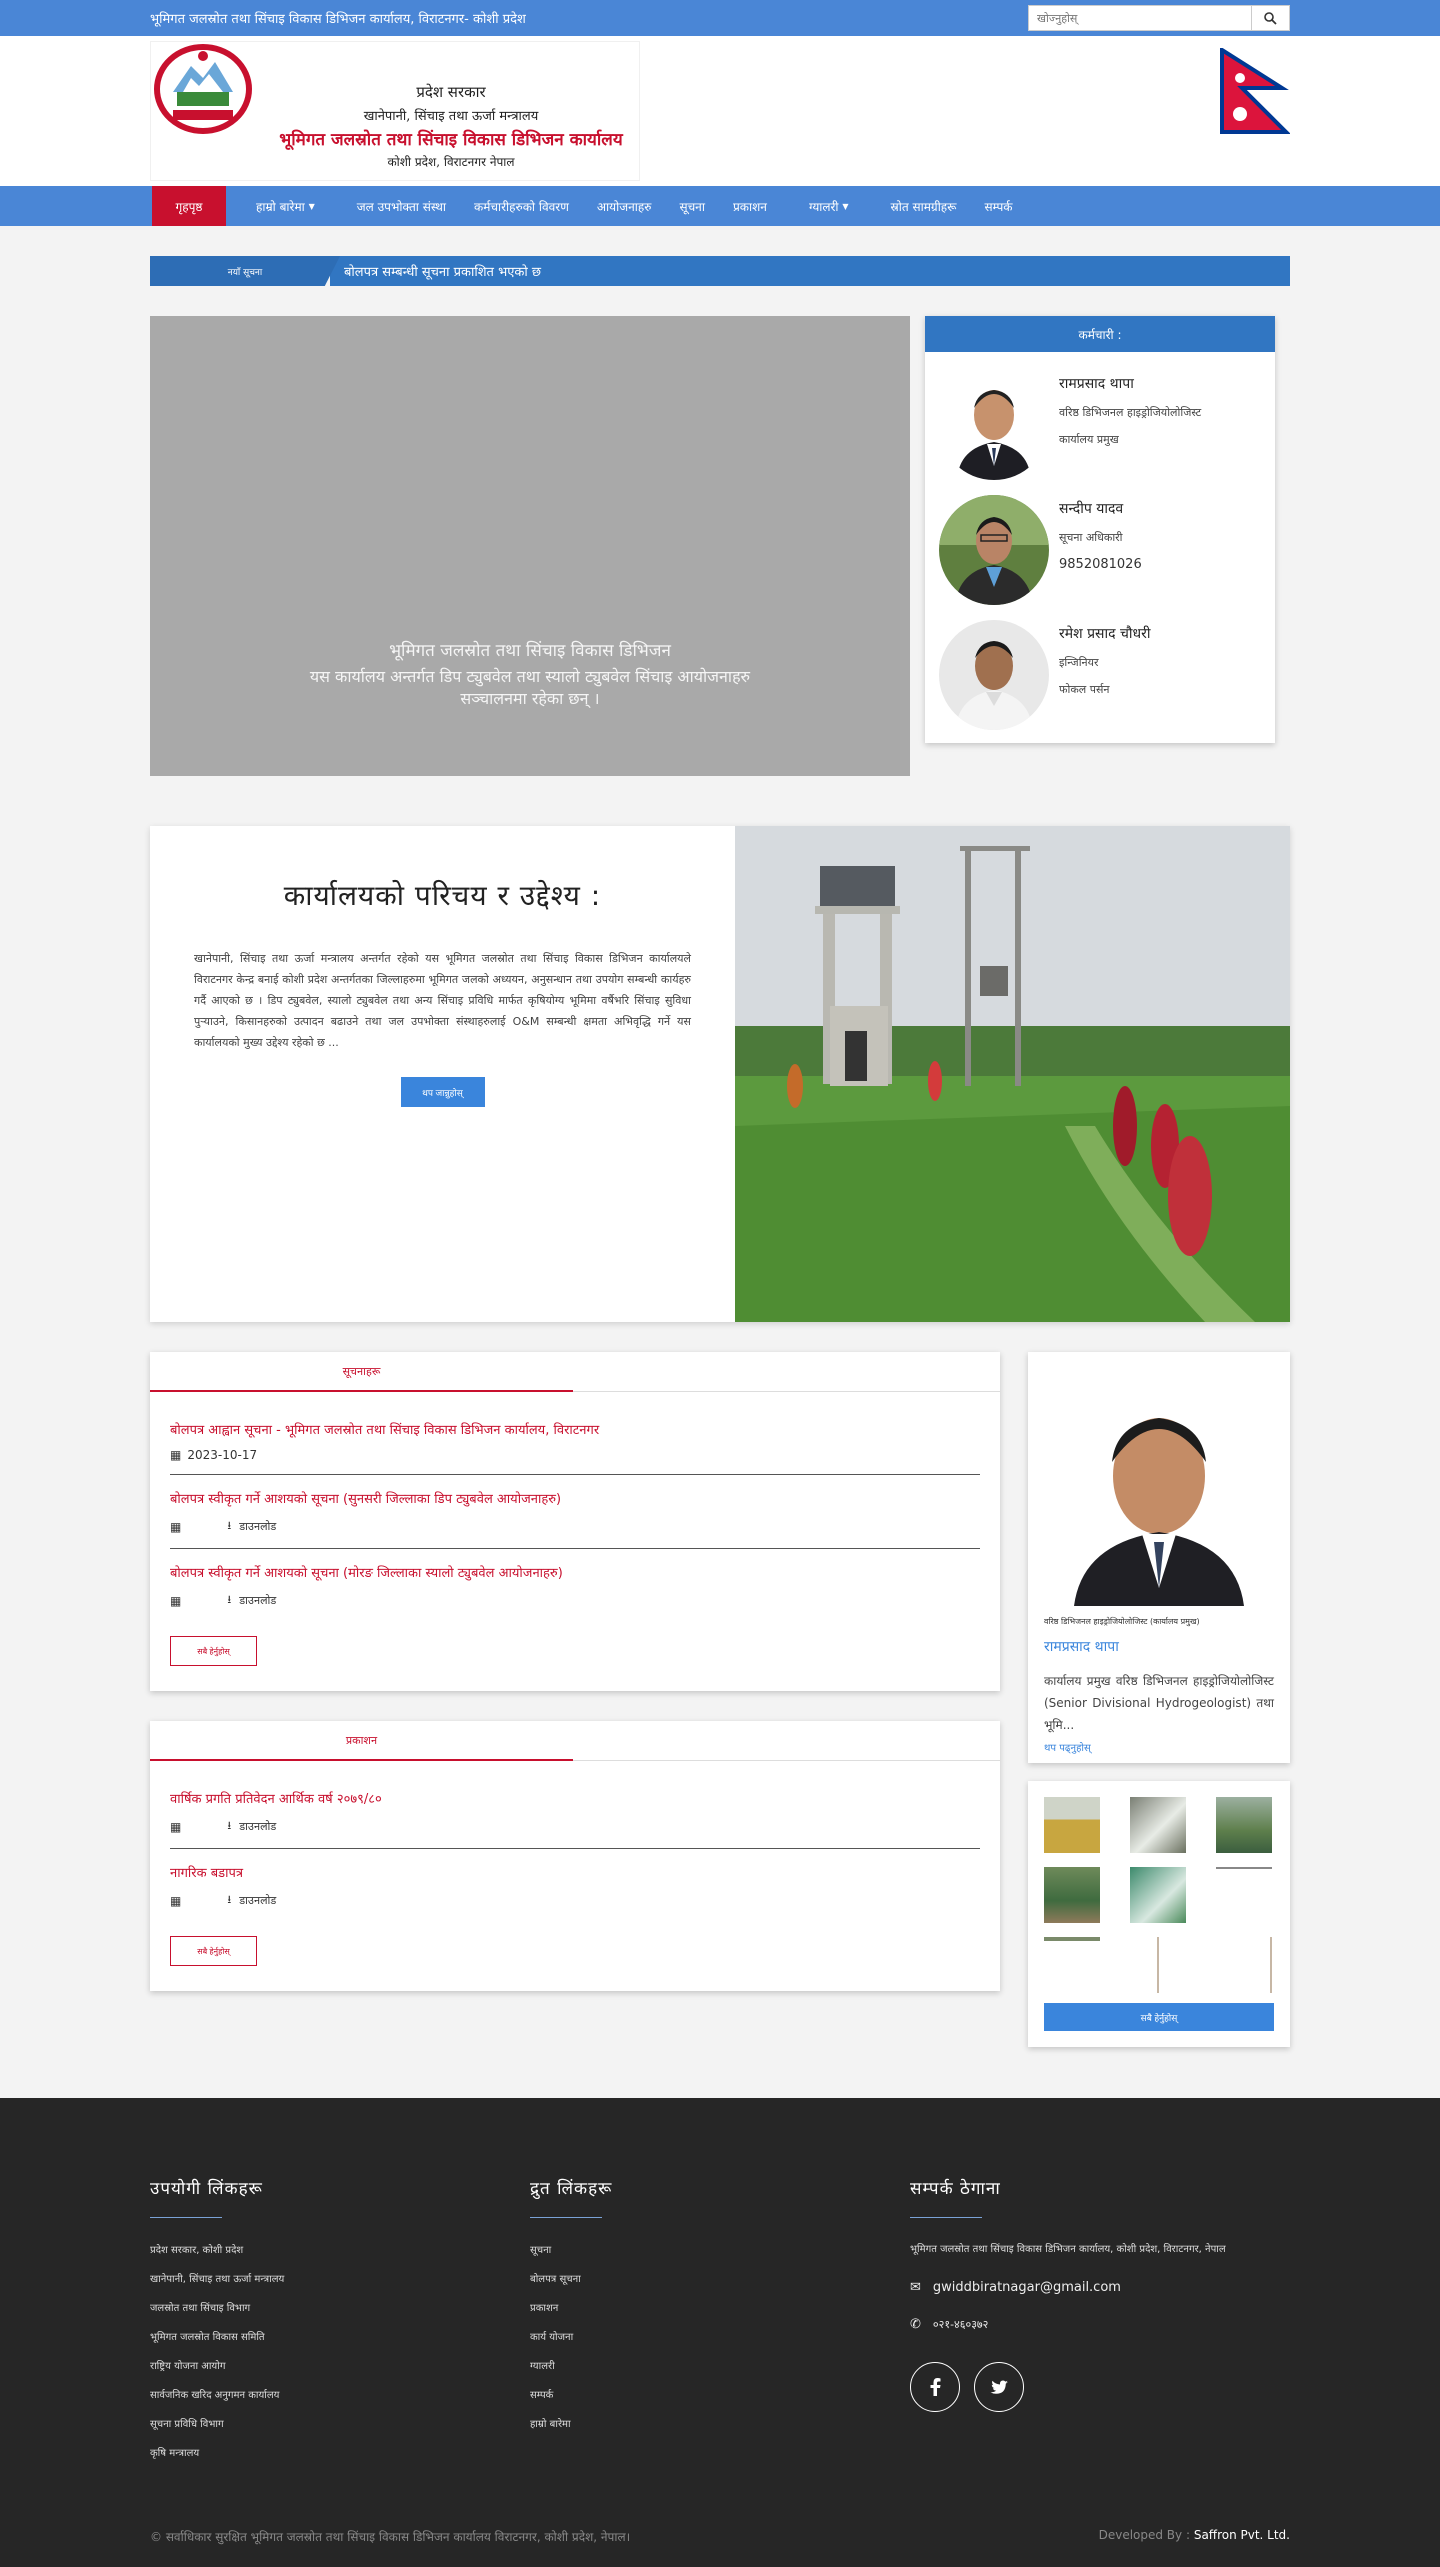 This screenshot has width=1440, height=2567. Describe the element at coordinates (340, 2452) in the screenshot. I see `footer-link: कृषि मन्त्रालय` at that location.